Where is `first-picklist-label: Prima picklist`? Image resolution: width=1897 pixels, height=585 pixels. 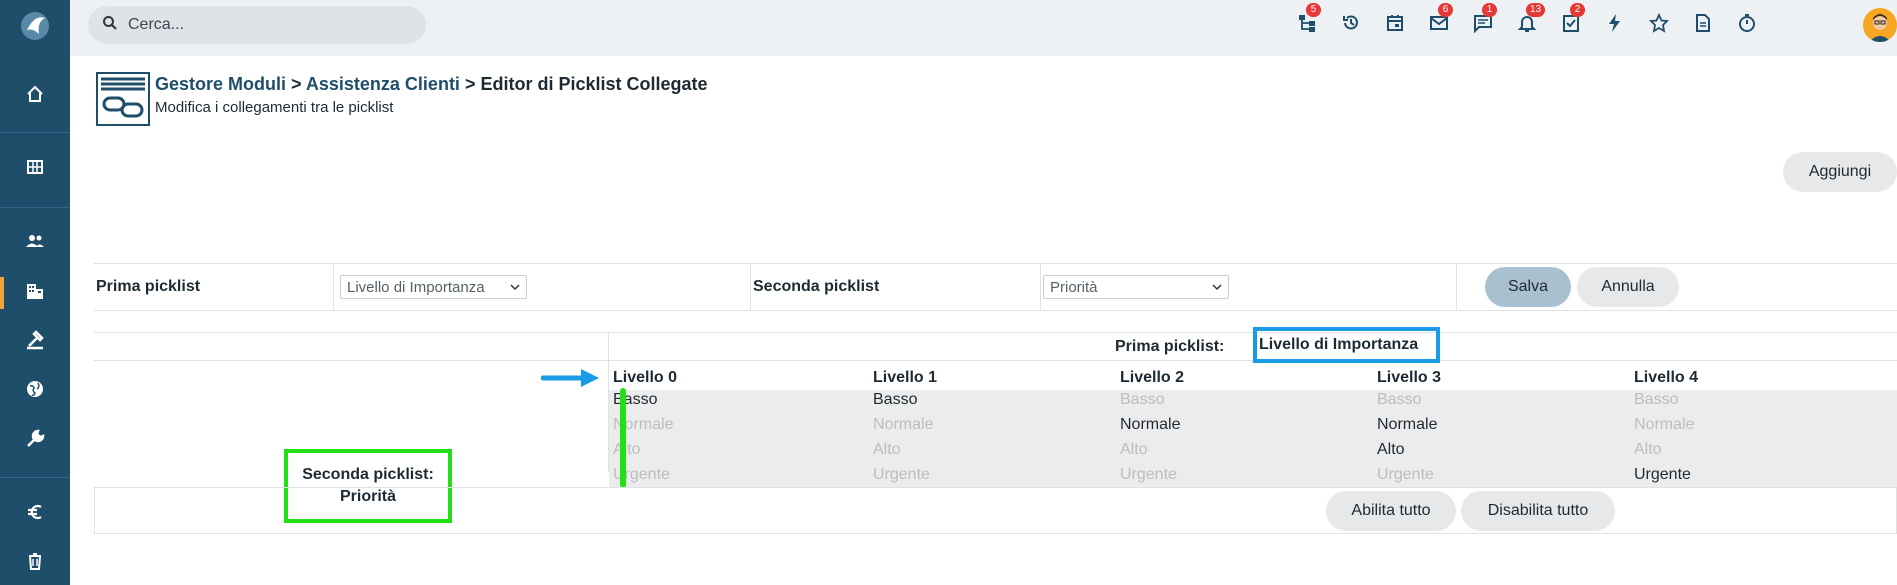
first-picklist-label: Prima picklist is located at coordinates (148, 286).